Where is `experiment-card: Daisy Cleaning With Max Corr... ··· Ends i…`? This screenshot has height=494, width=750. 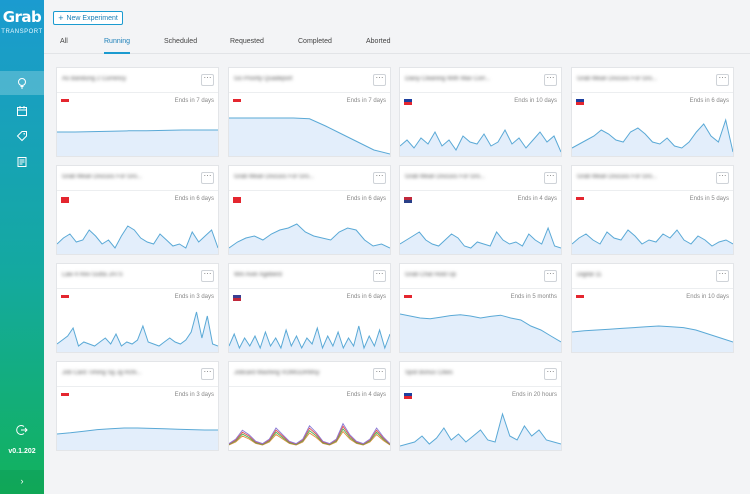
experiment-card: Daisy Cleaning With Max Corr... ··· Ends i… is located at coordinates (480, 112).